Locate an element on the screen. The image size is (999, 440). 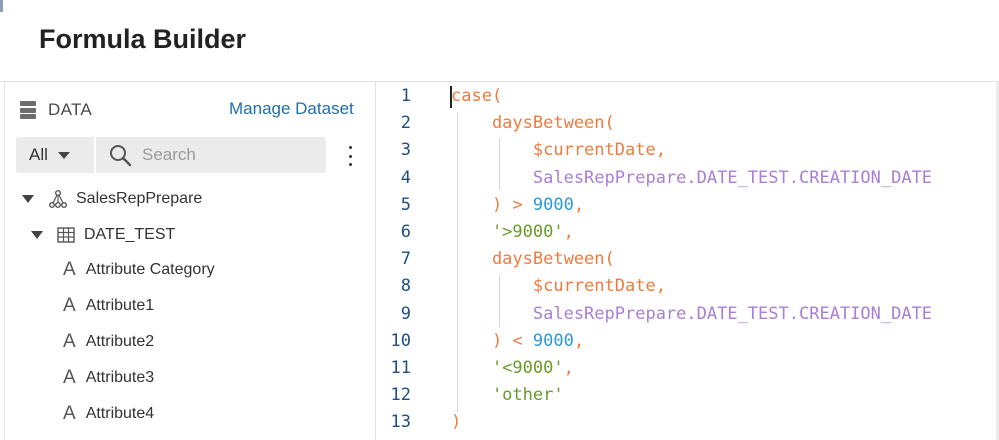
more-options-icon is located at coordinates (350, 156).